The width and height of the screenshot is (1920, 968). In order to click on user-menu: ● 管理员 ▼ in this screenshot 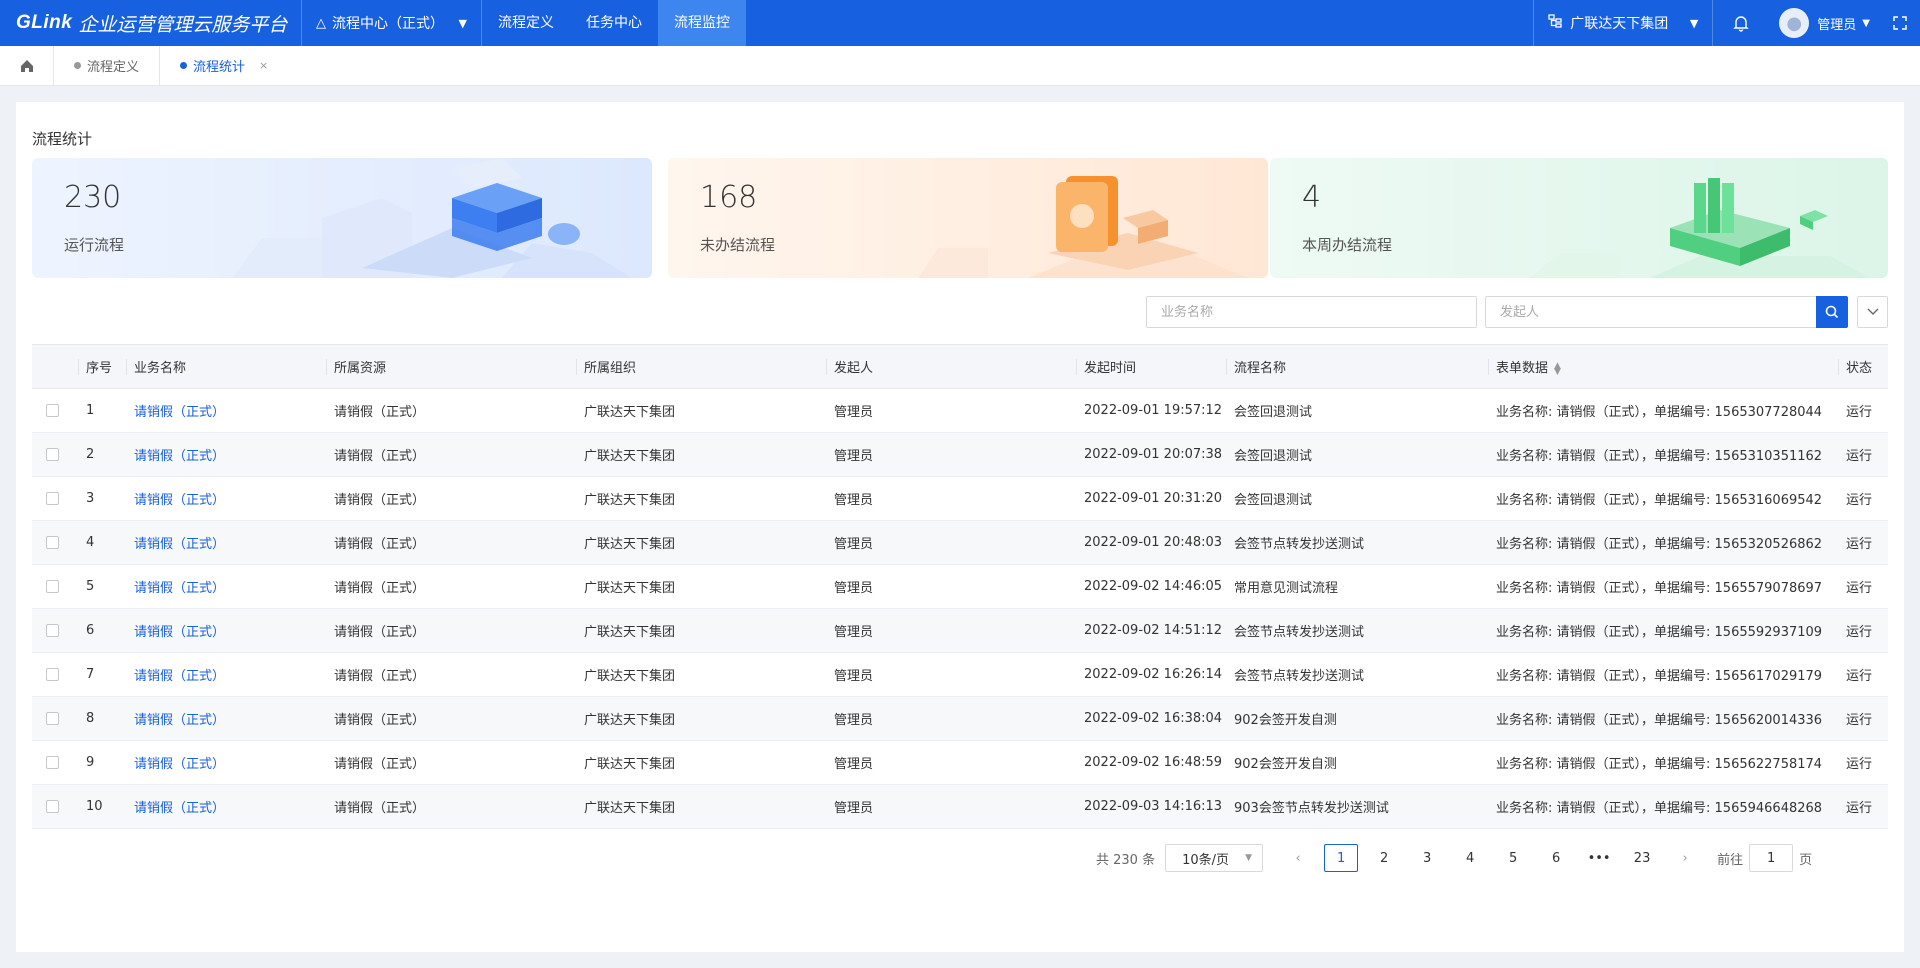, I will do `click(1824, 23)`.